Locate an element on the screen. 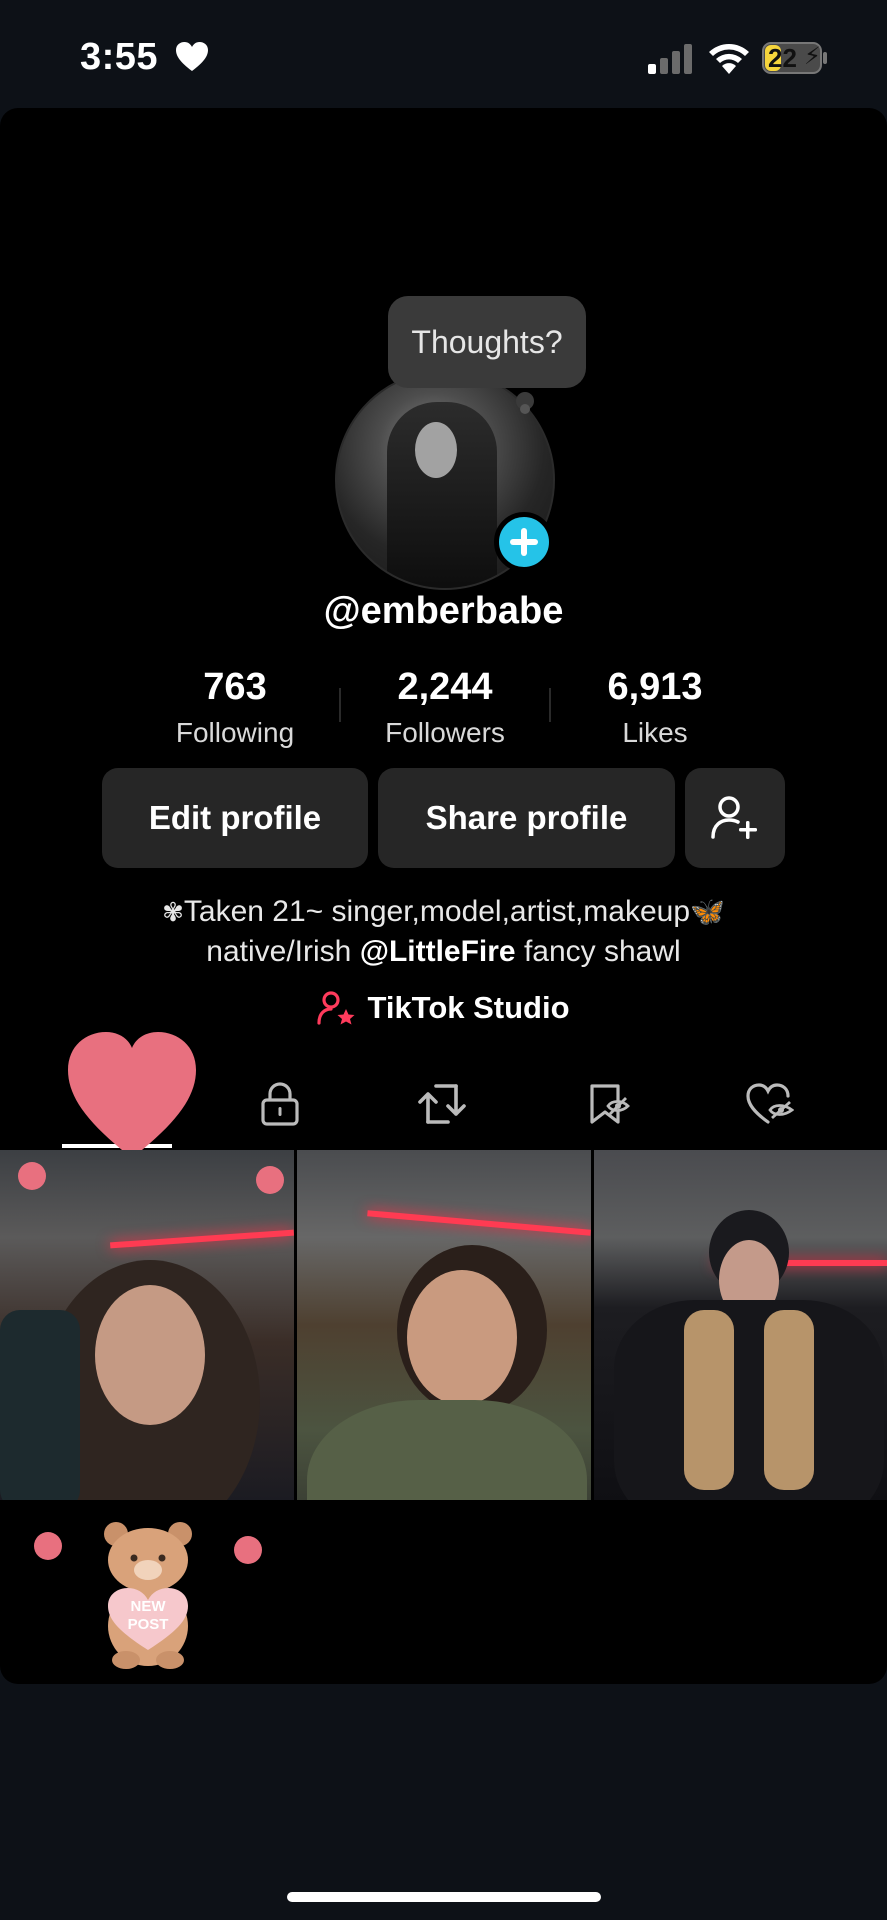  charging-bolt-icon: ⚡ is located at coordinates (812, 56).